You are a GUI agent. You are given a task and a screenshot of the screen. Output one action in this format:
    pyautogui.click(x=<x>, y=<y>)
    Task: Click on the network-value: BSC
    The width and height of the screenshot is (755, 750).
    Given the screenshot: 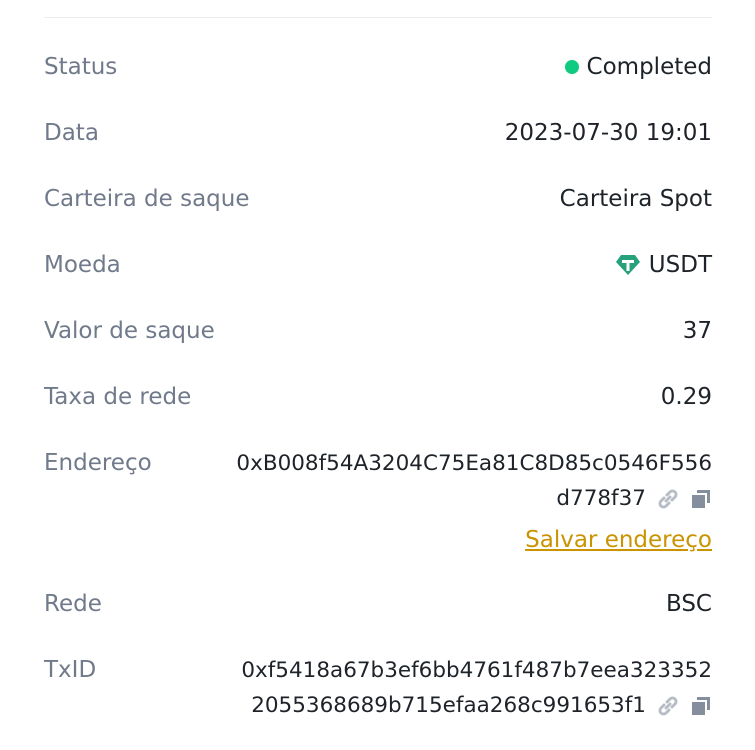 What is the action you would take?
    pyautogui.click(x=688, y=604)
    